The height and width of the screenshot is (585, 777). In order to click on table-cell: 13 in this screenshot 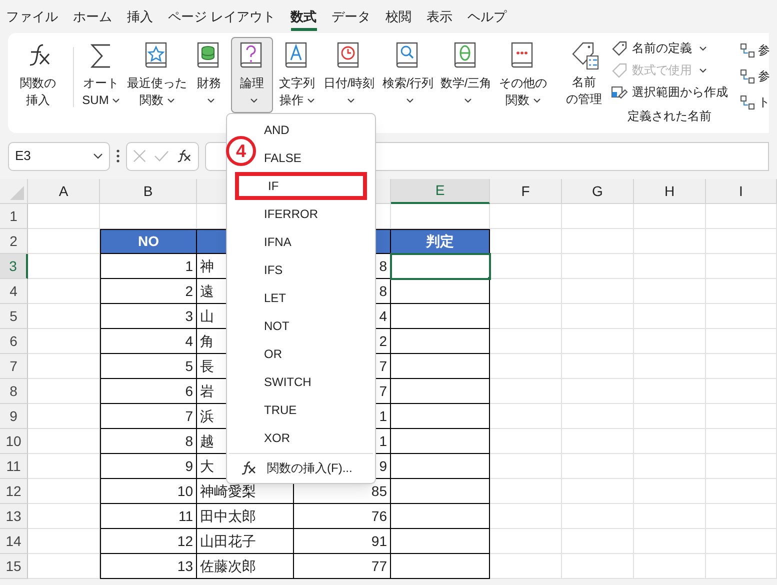, I will do `click(148, 566)`.